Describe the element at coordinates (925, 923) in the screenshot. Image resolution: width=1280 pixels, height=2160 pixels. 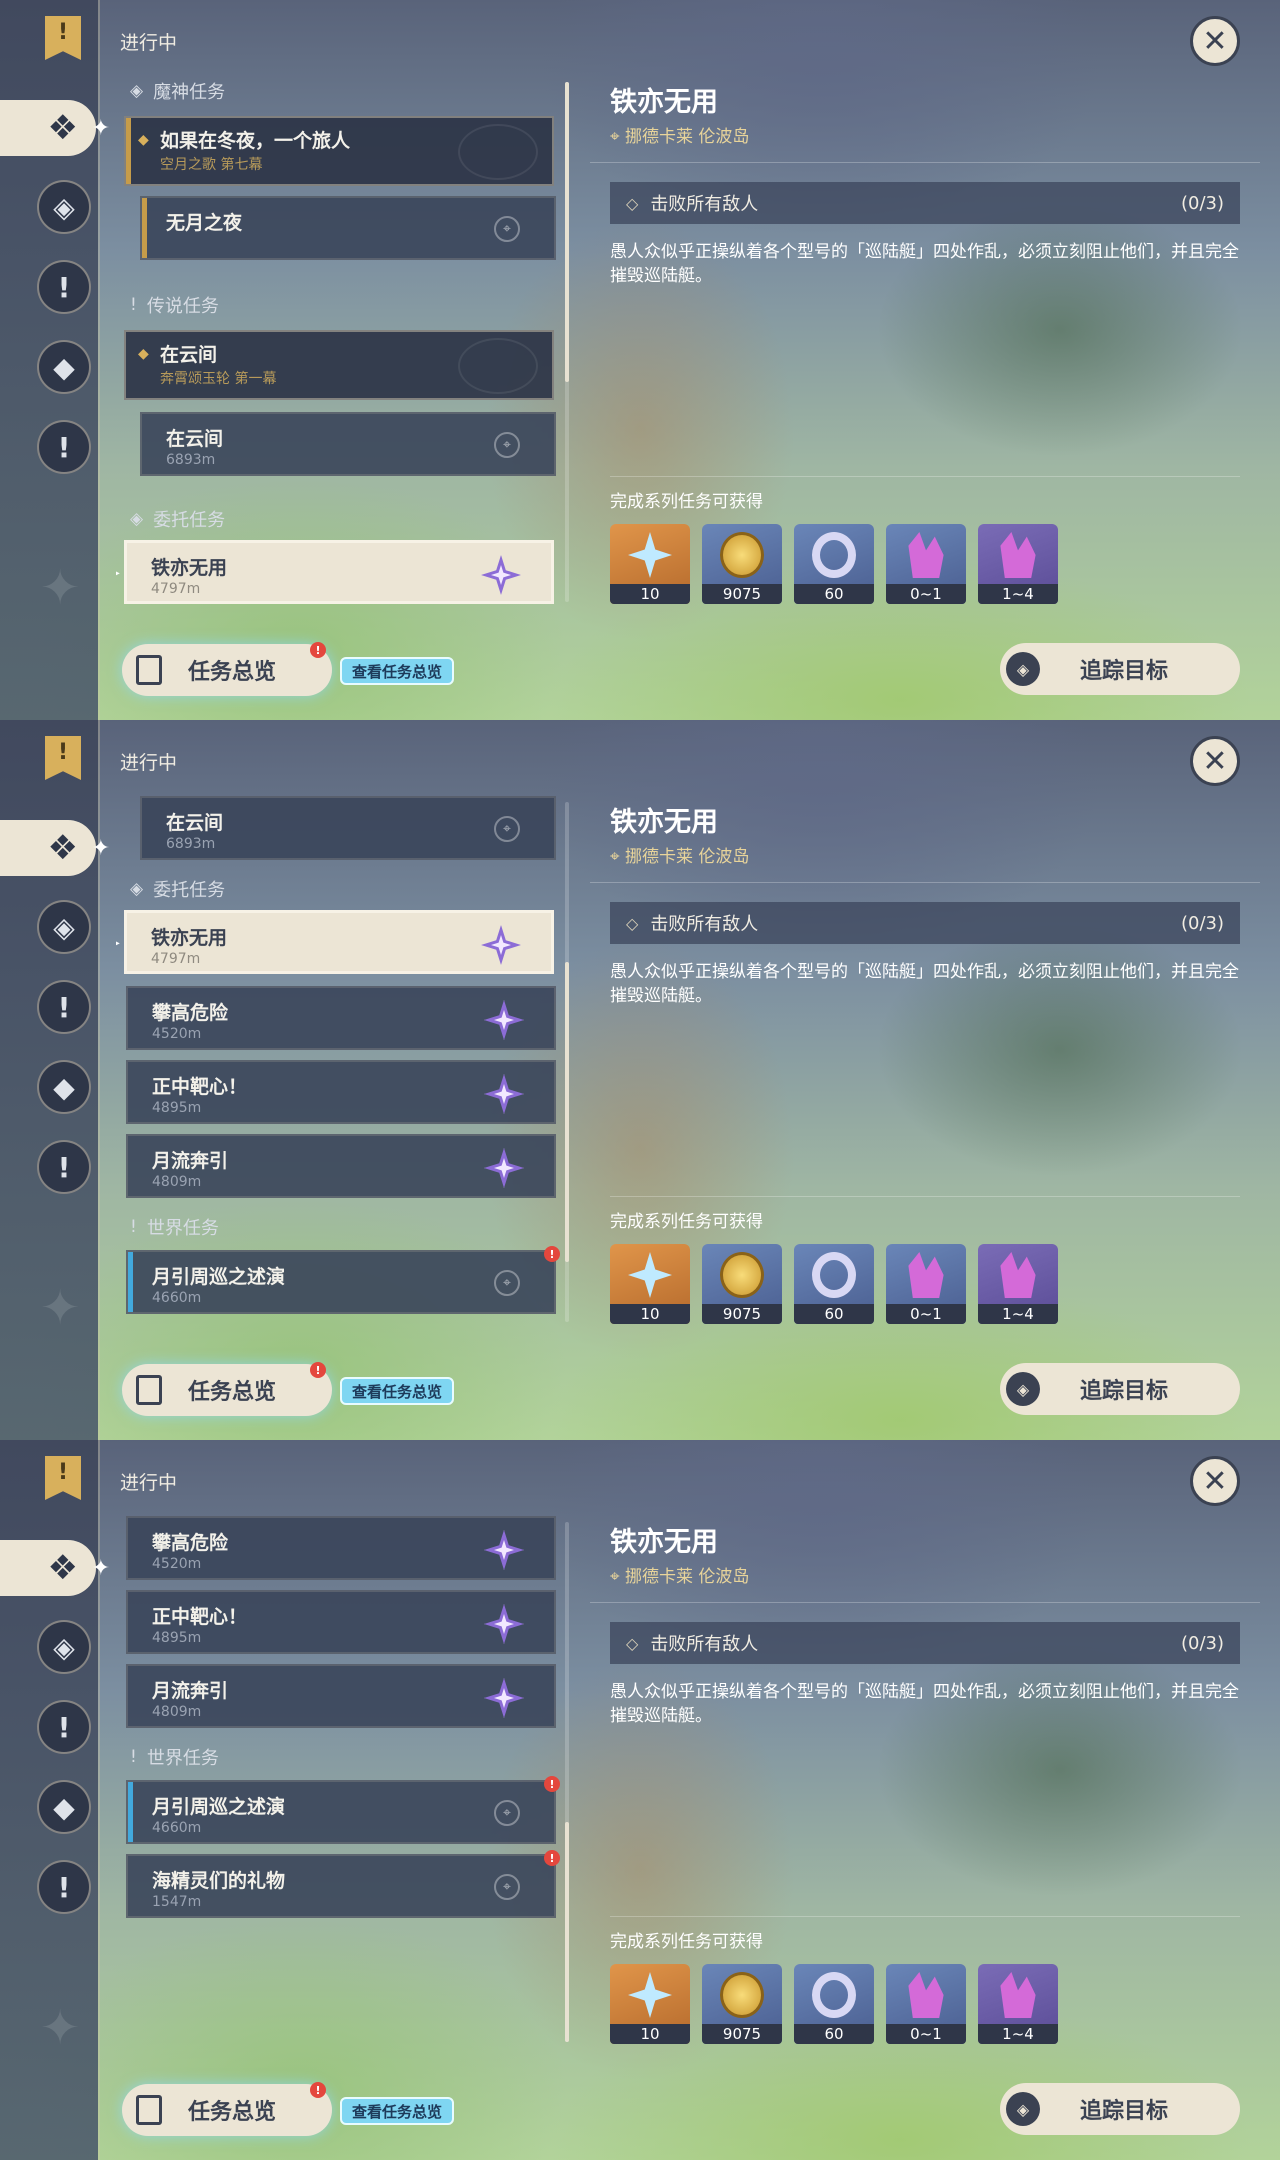
I see `objective-row: ◇ 击败所有敌人 (0/3)` at that location.